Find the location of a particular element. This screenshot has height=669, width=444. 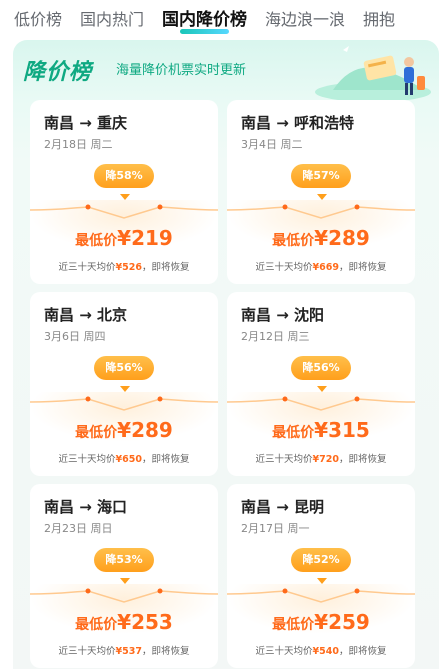

discount-badge: 降58% is located at coordinates (124, 176).